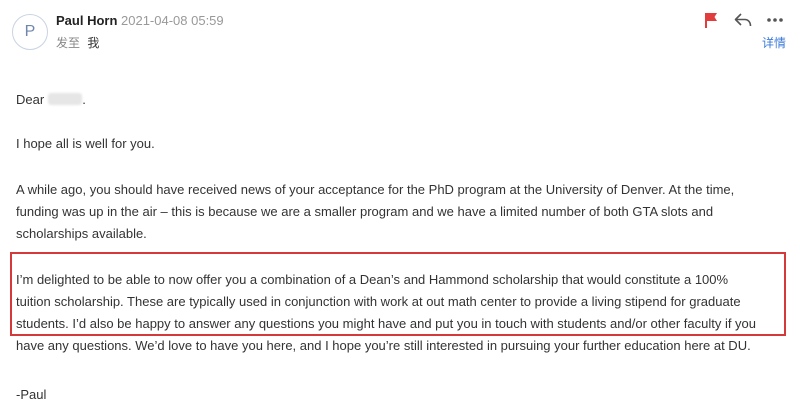  I want to click on recipient-line: 发至 我, so click(77, 42).